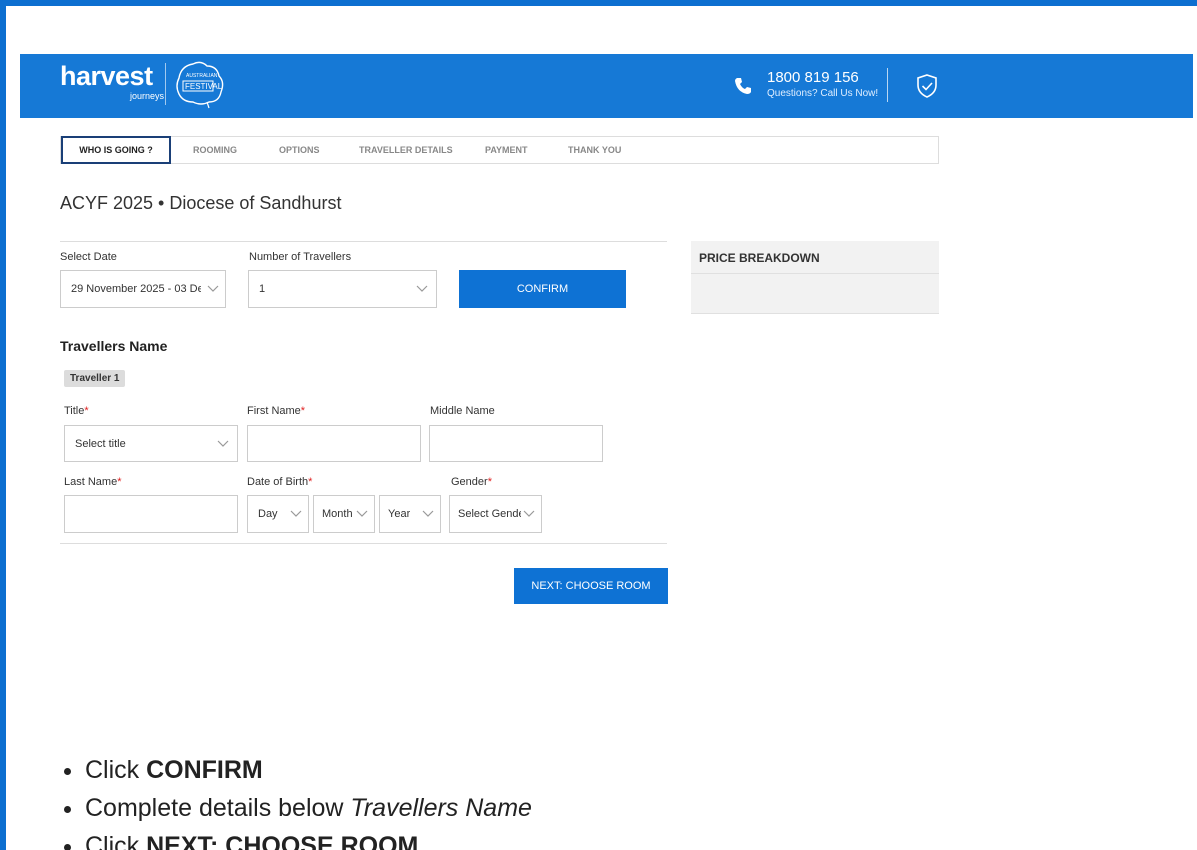 The height and width of the screenshot is (850, 1197). What do you see at coordinates (334, 443) in the screenshot?
I see `first-name-input` at bounding box center [334, 443].